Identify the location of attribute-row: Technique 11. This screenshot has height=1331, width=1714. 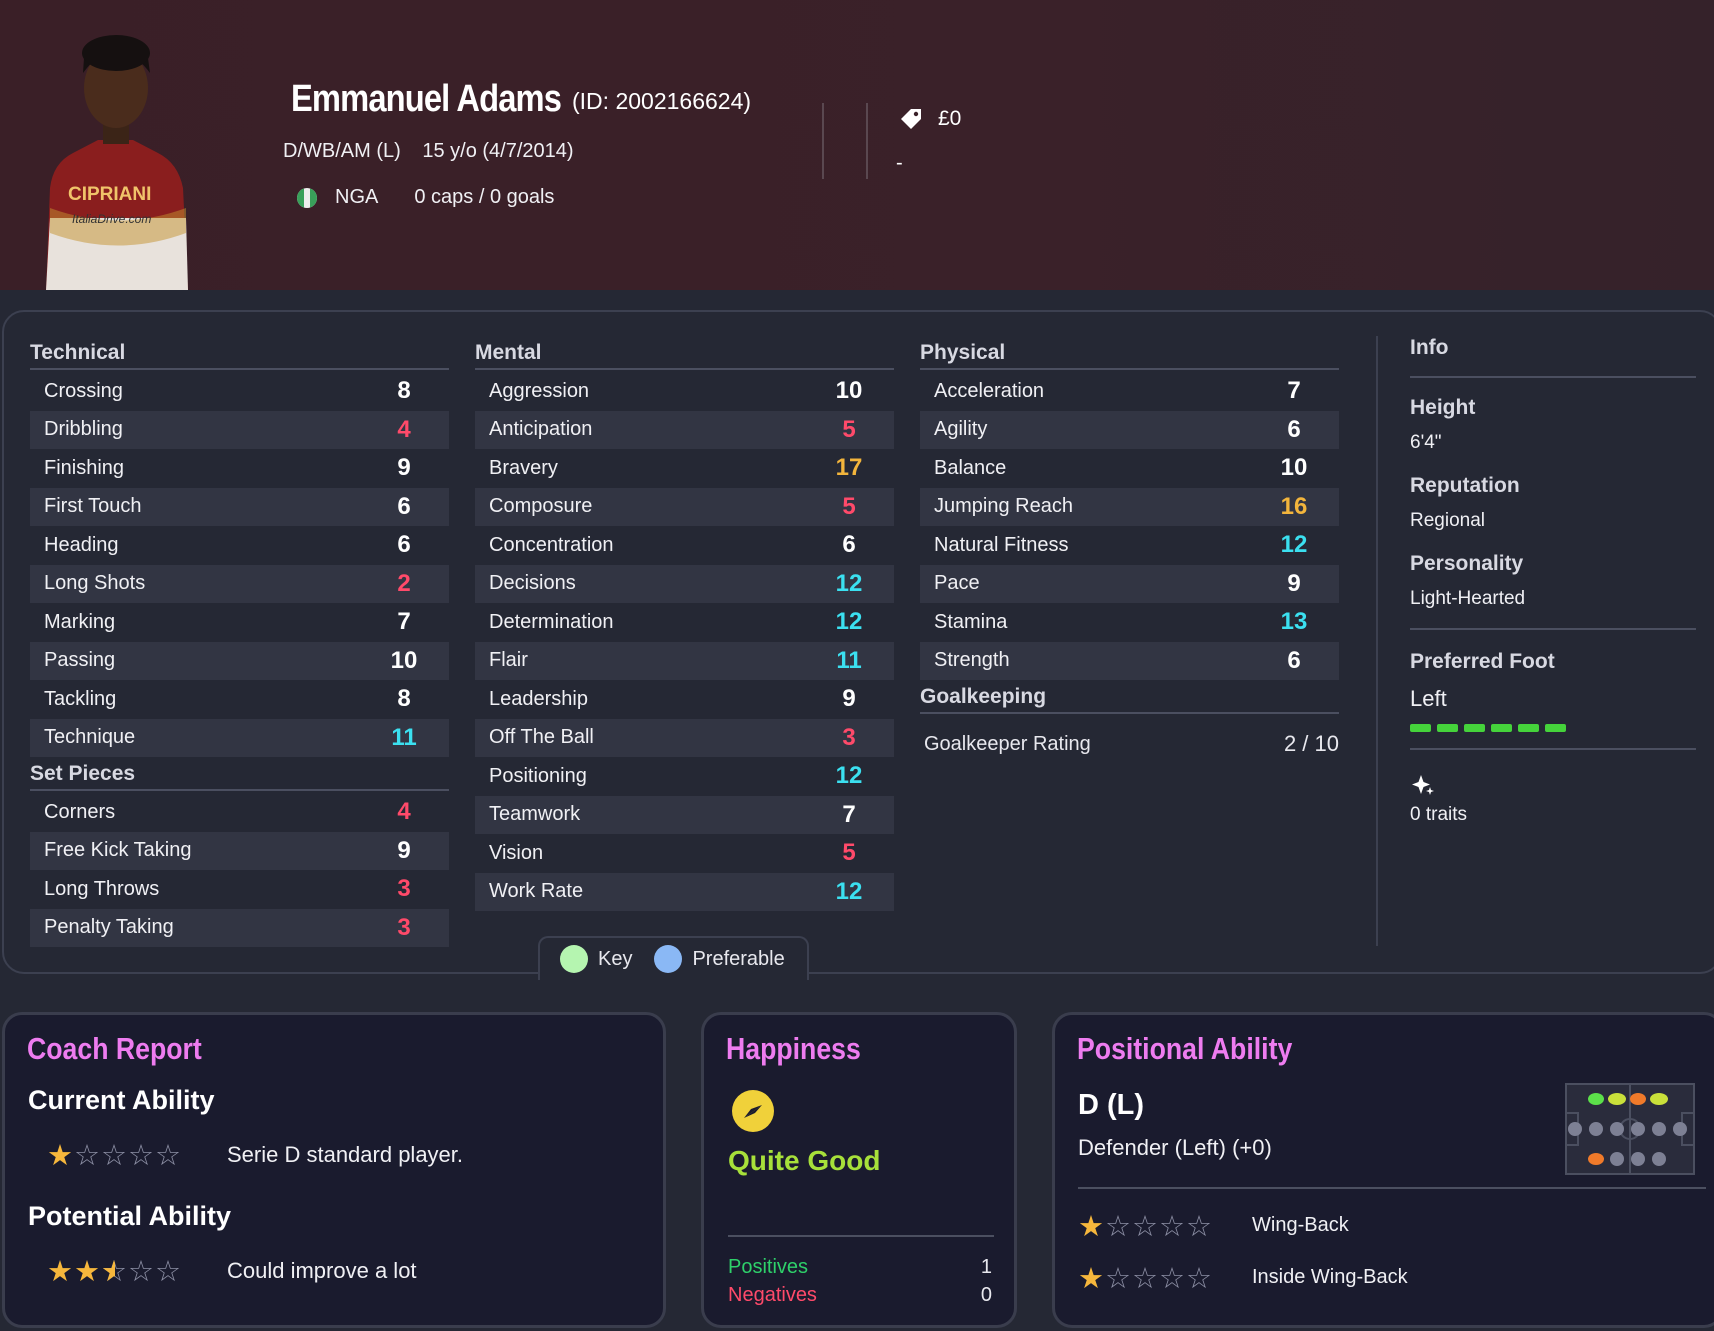
(239, 737).